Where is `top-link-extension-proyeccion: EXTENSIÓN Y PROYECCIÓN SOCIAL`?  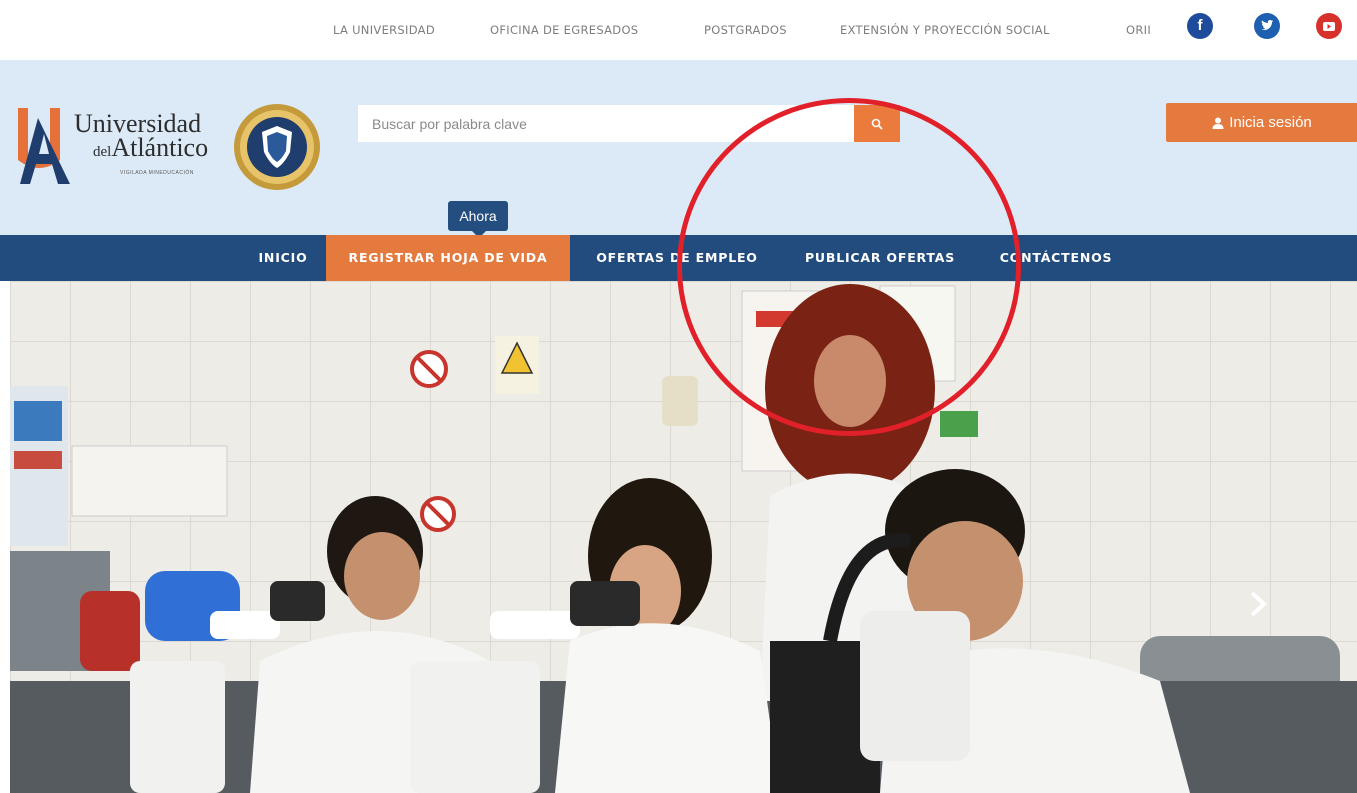
top-link-extension-proyeccion: EXTENSIÓN Y PROYECCIÓN SOCIAL is located at coordinates (945, 30).